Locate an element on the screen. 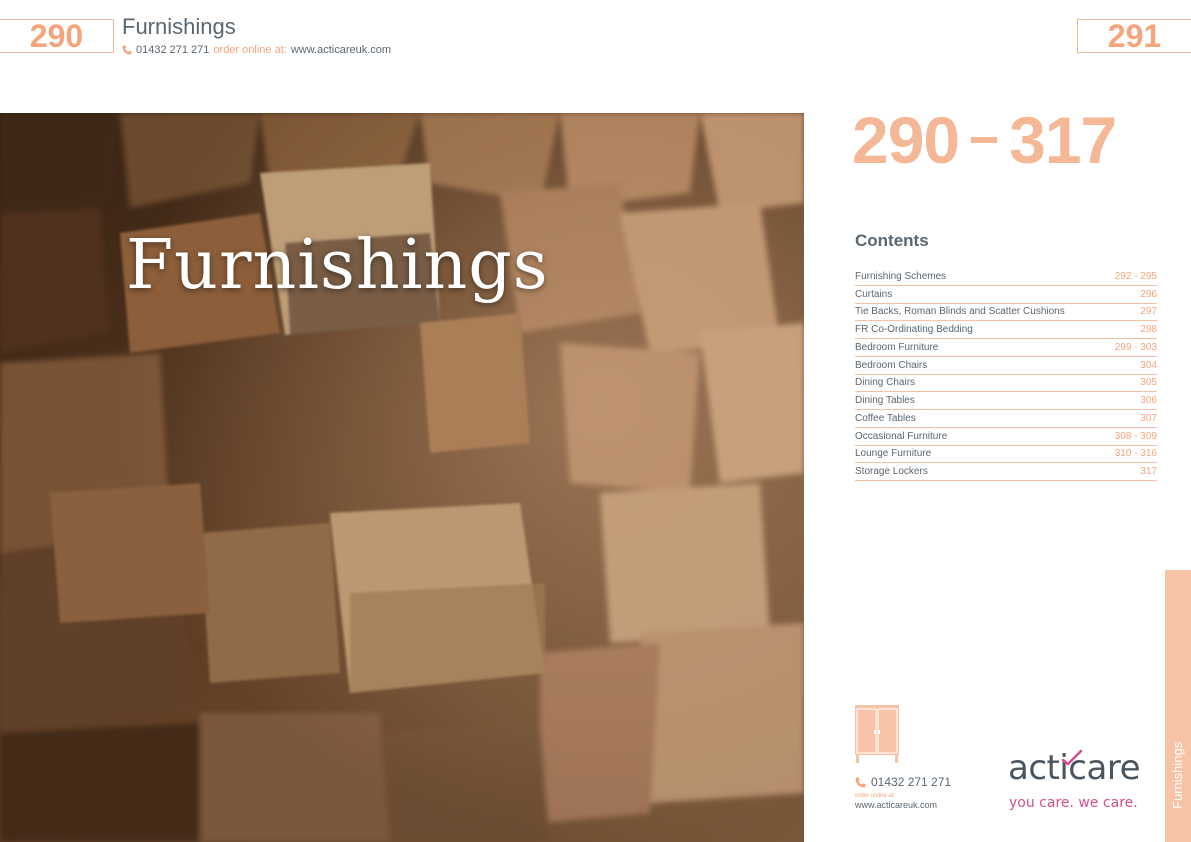  right-page-number: 291 is located at coordinates (1134, 36).